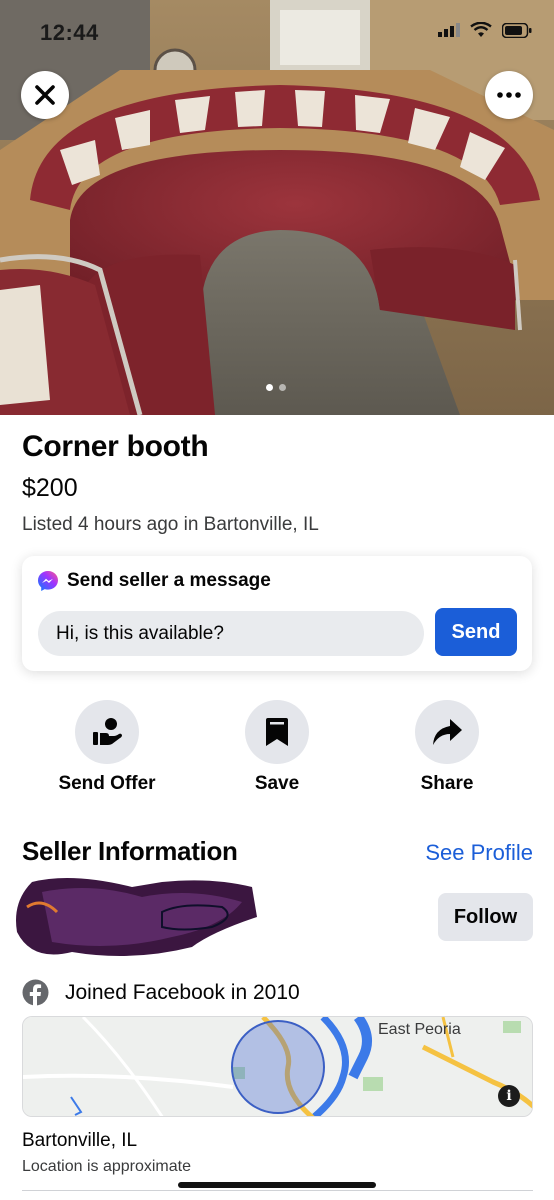 Image resolution: width=554 pixels, height=1200 pixels. What do you see at coordinates (106, 1166) in the screenshot?
I see `location-note: Location is approximate` at bounding box center [106, 1166].